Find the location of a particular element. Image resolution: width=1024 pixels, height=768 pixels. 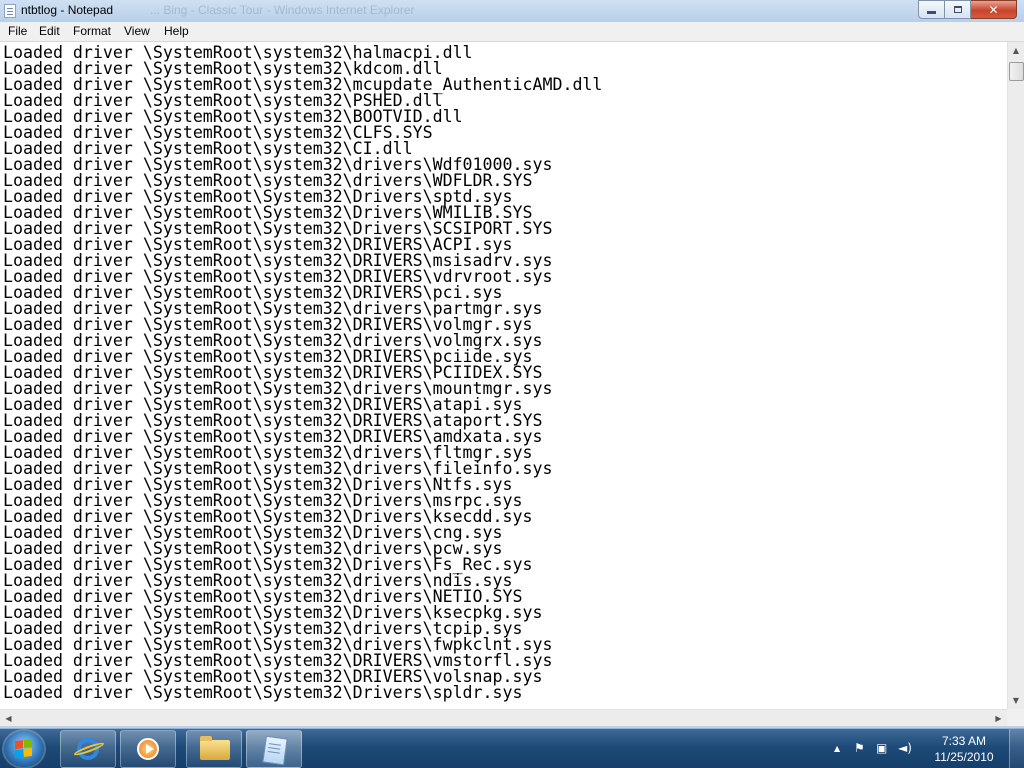

close-icon: ✕ is located at coordinates (993, 9).